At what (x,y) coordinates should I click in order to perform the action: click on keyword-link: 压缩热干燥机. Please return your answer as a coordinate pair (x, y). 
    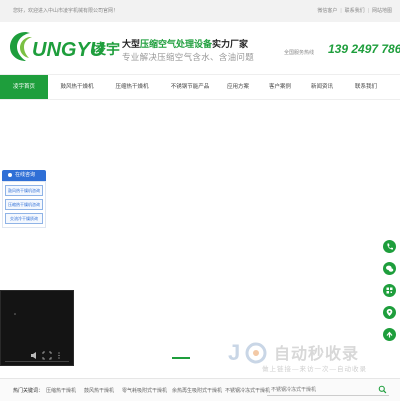
    Looking at the image, I should click on (61, 390).